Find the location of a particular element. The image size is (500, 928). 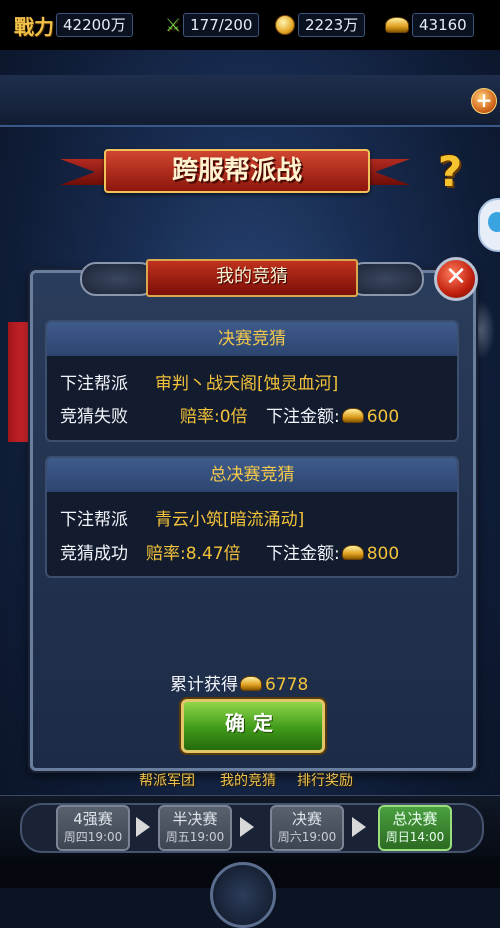

amount-value: 600 is located at coordinates (383, 417).